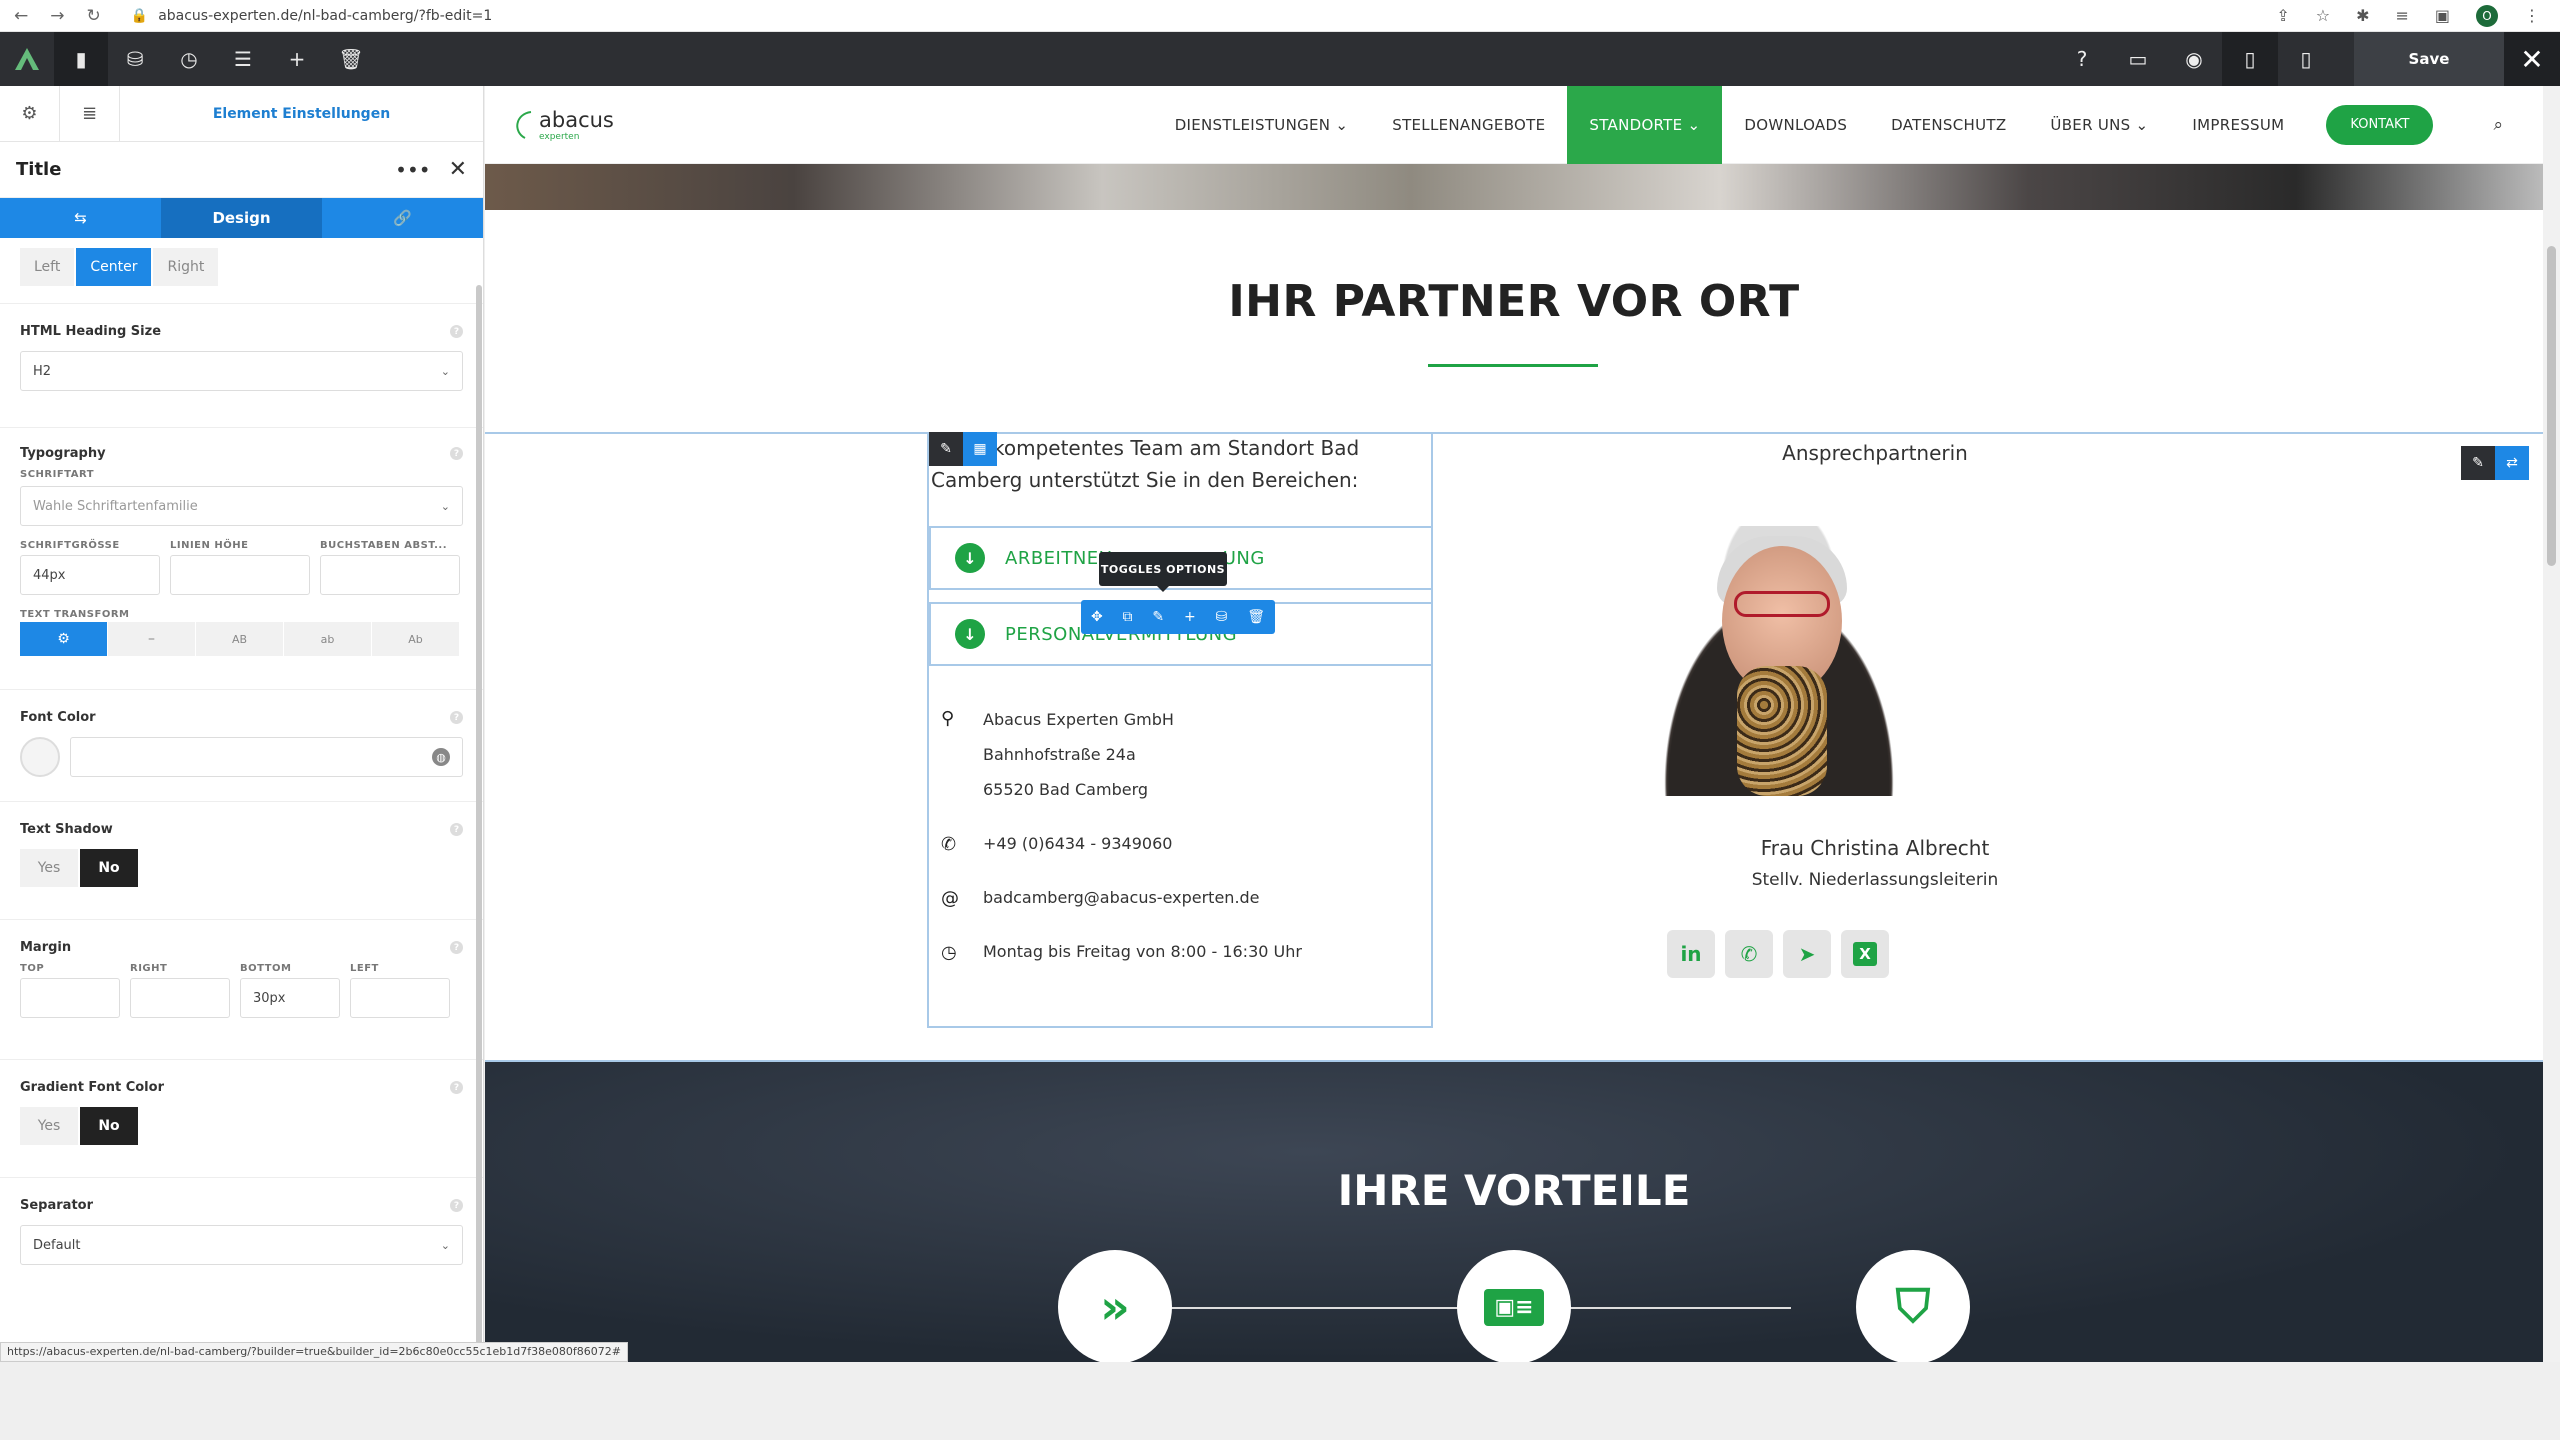 The height and width of the screenshot is (1440, 2560). I want to click on tab-design: Design, so click(241, 218).